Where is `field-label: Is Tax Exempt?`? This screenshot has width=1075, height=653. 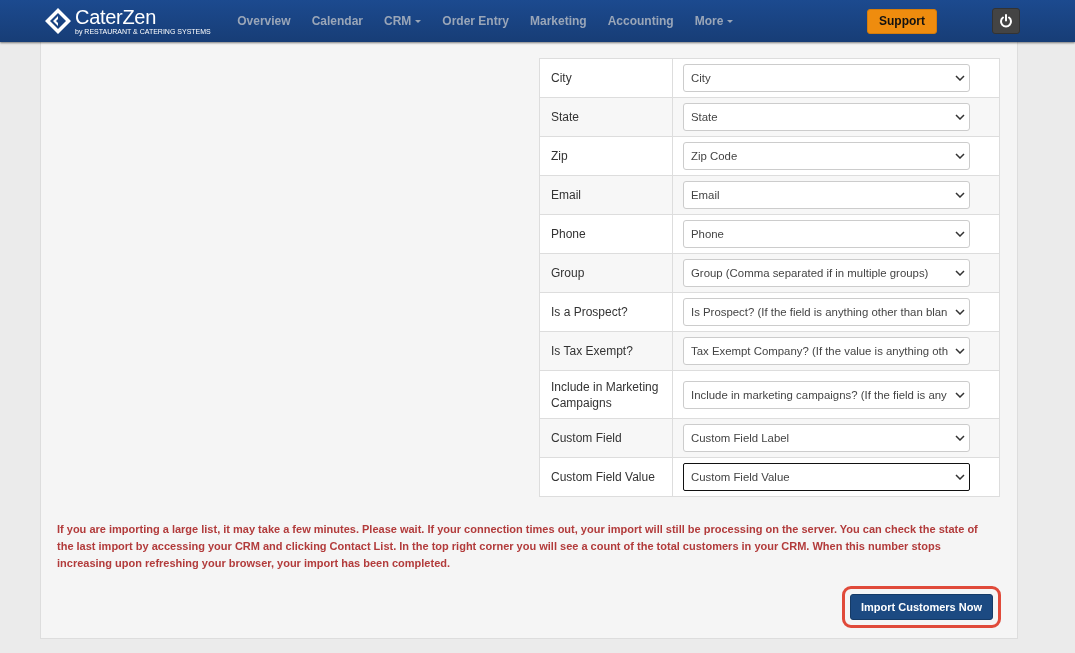 field-label: Is Tax Exempt? is located at coordinates (592, 351).